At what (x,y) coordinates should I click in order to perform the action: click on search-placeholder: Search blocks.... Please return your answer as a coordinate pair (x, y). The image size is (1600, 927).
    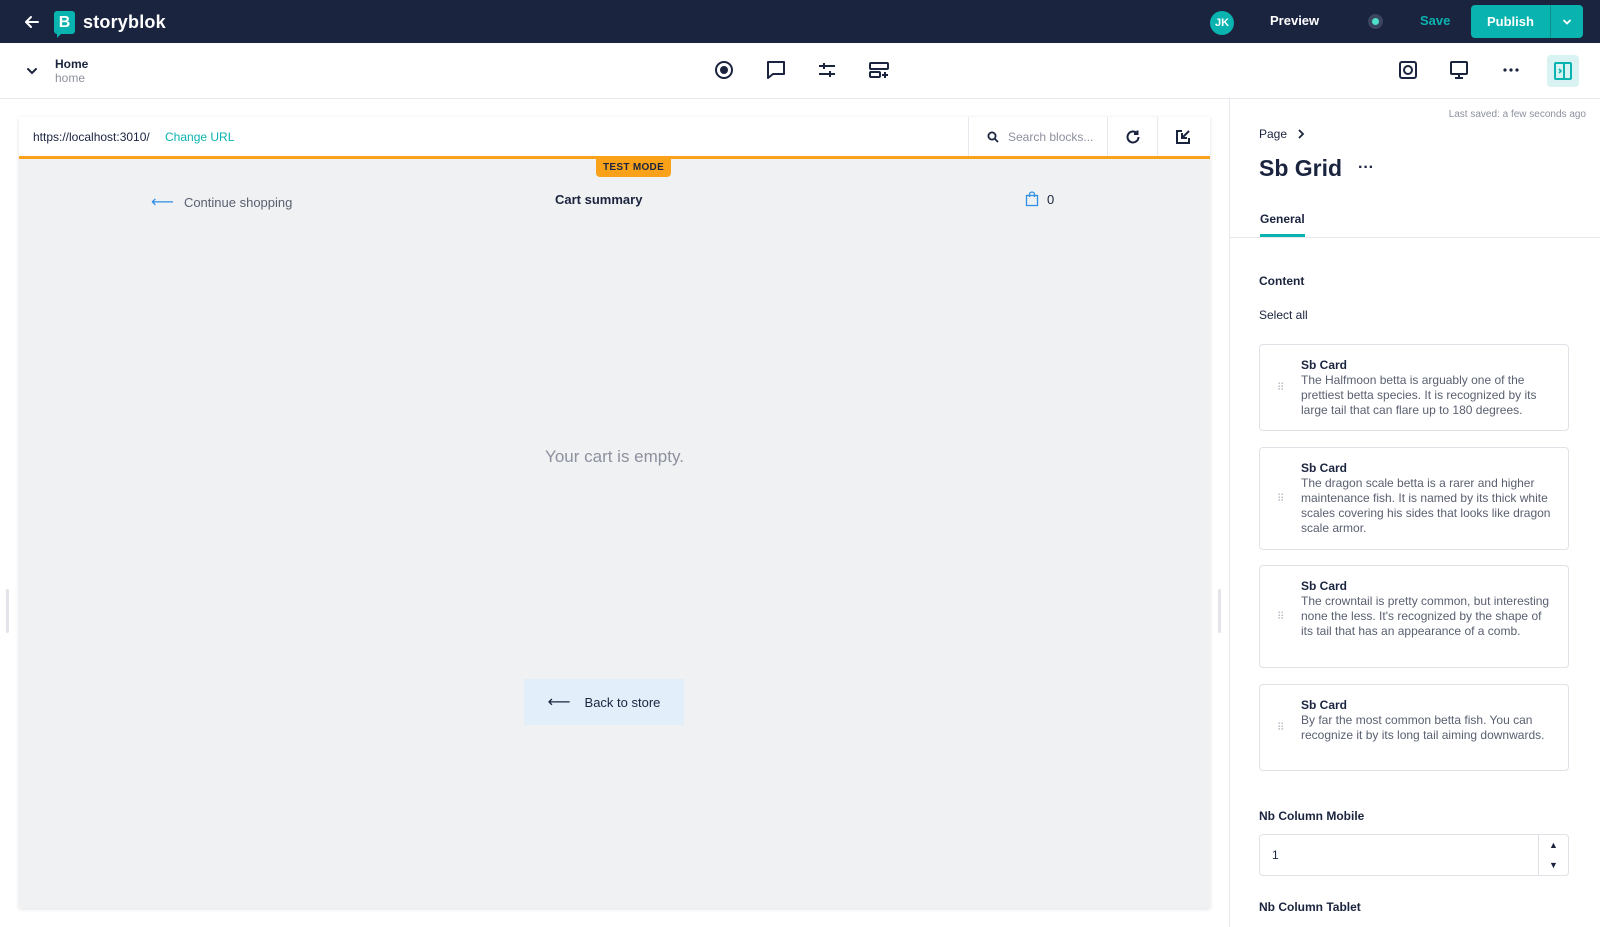
    Looking at the image, I should click on (1051, 136).